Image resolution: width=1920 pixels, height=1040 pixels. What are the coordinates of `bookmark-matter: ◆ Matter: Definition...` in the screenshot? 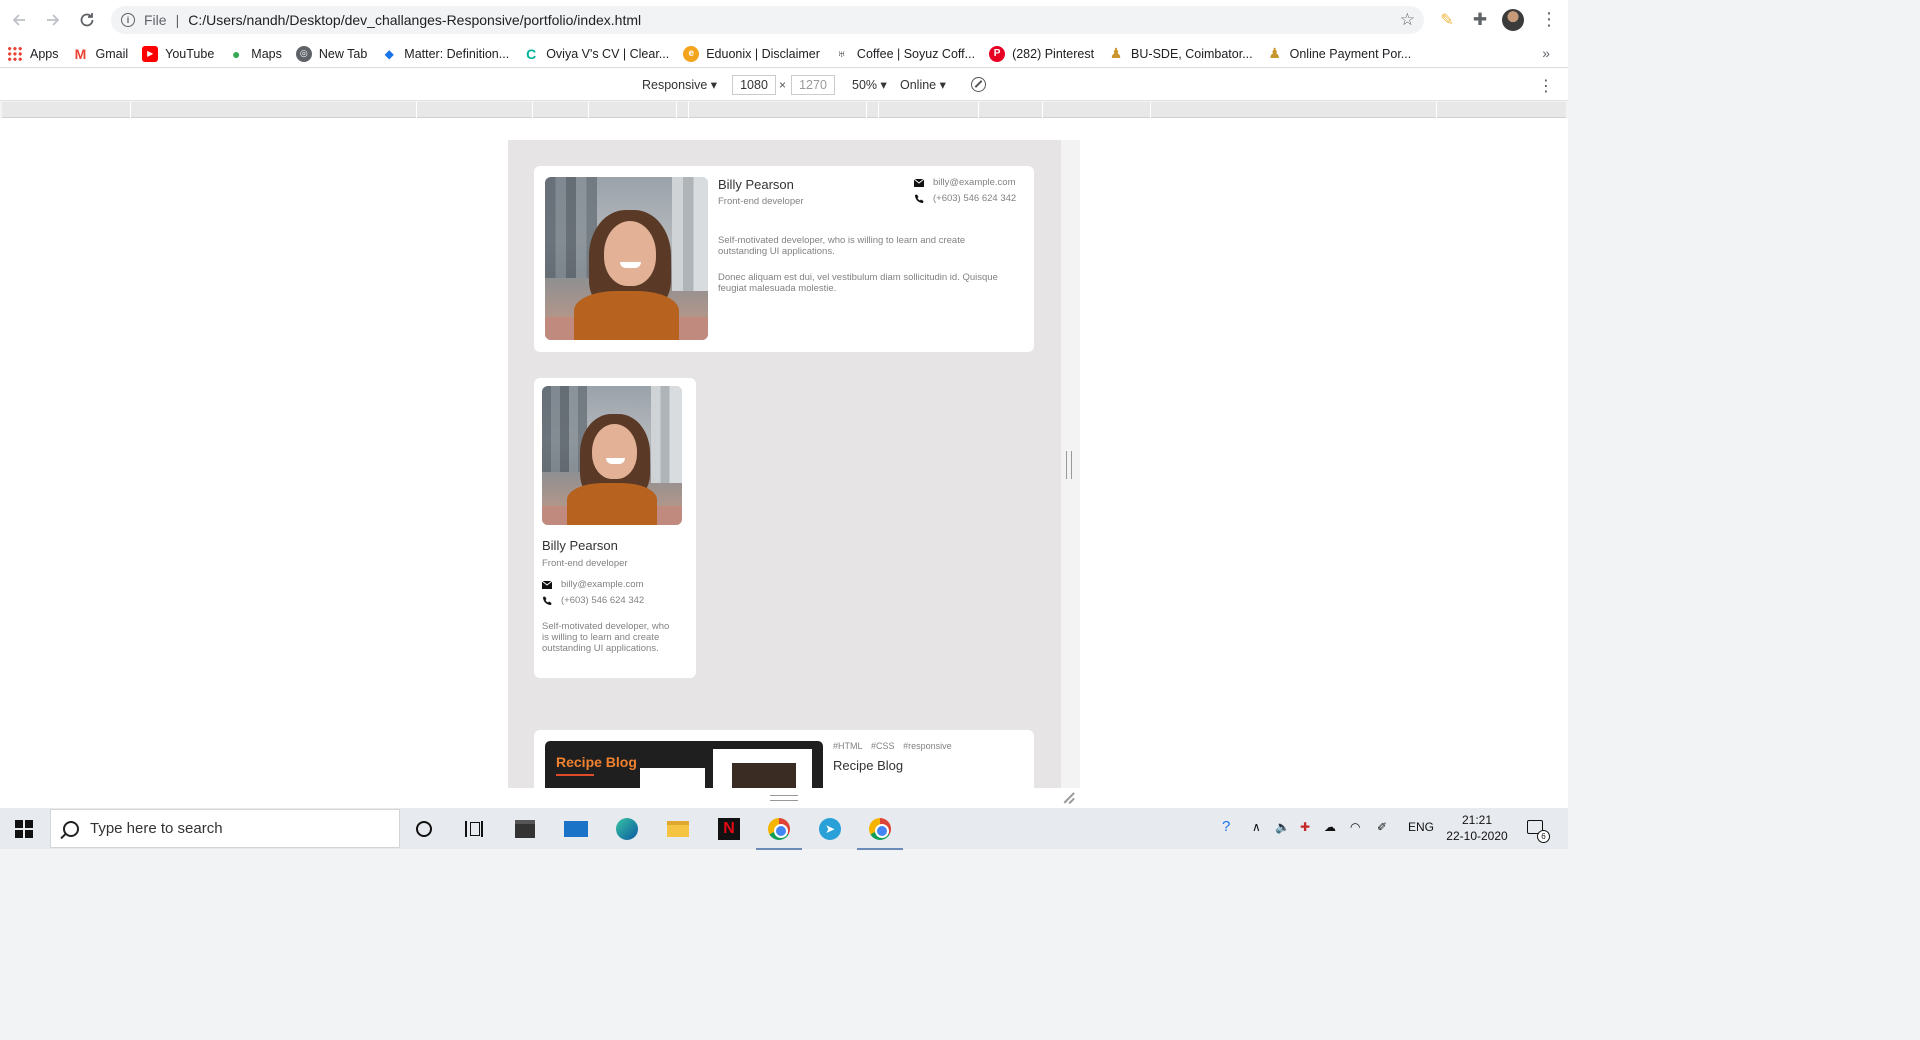 It's located at (445, 54).